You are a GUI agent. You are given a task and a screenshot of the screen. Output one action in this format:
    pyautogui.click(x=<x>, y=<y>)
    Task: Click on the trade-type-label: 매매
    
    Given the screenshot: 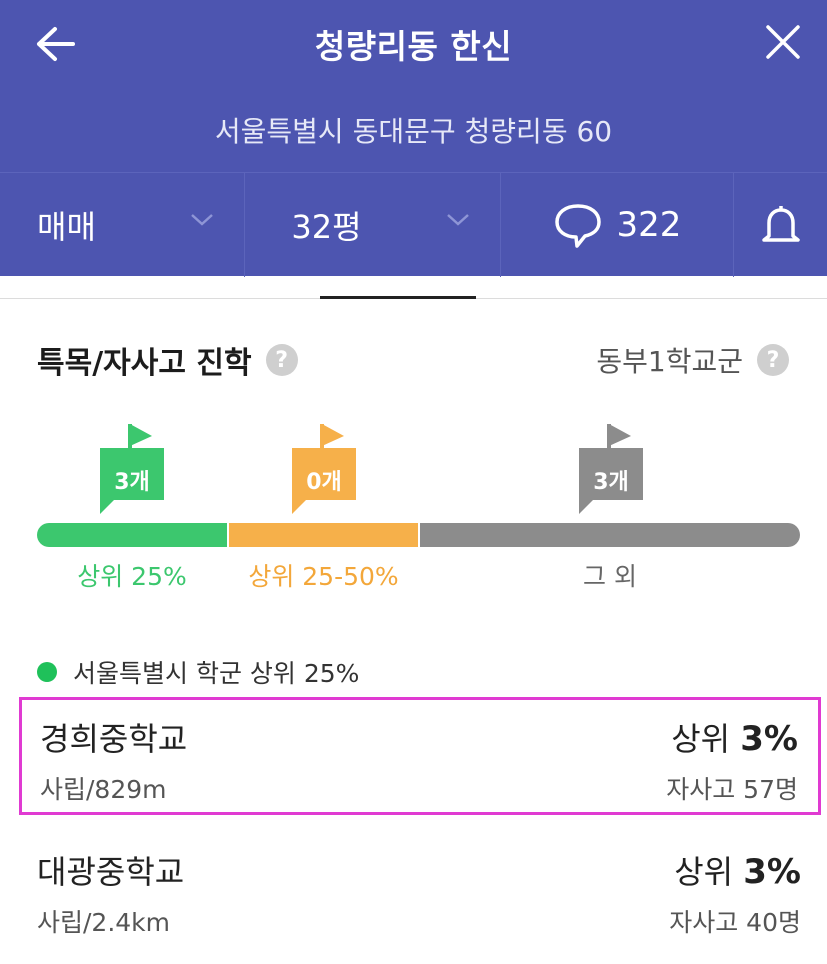 What is the action you would take?
    pyautogui.click(x=66, y=227)
    